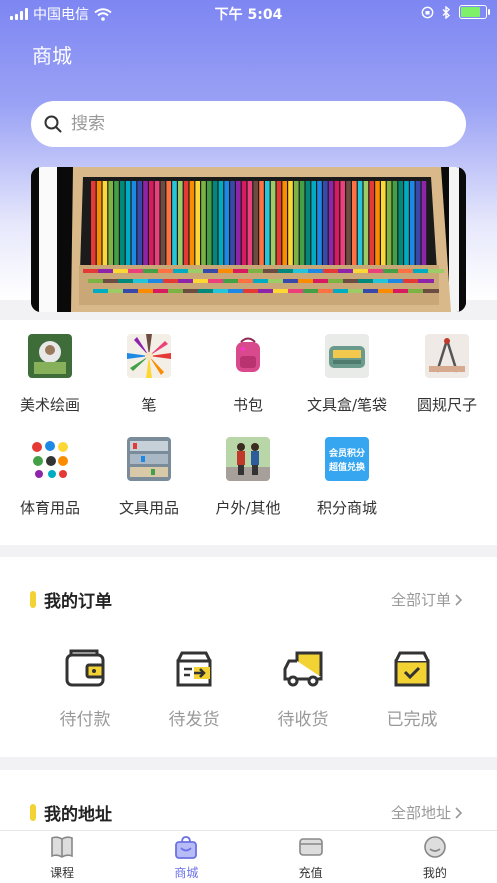  I want to click on category-label: 文具盒/笔袋, so click(347, 405).